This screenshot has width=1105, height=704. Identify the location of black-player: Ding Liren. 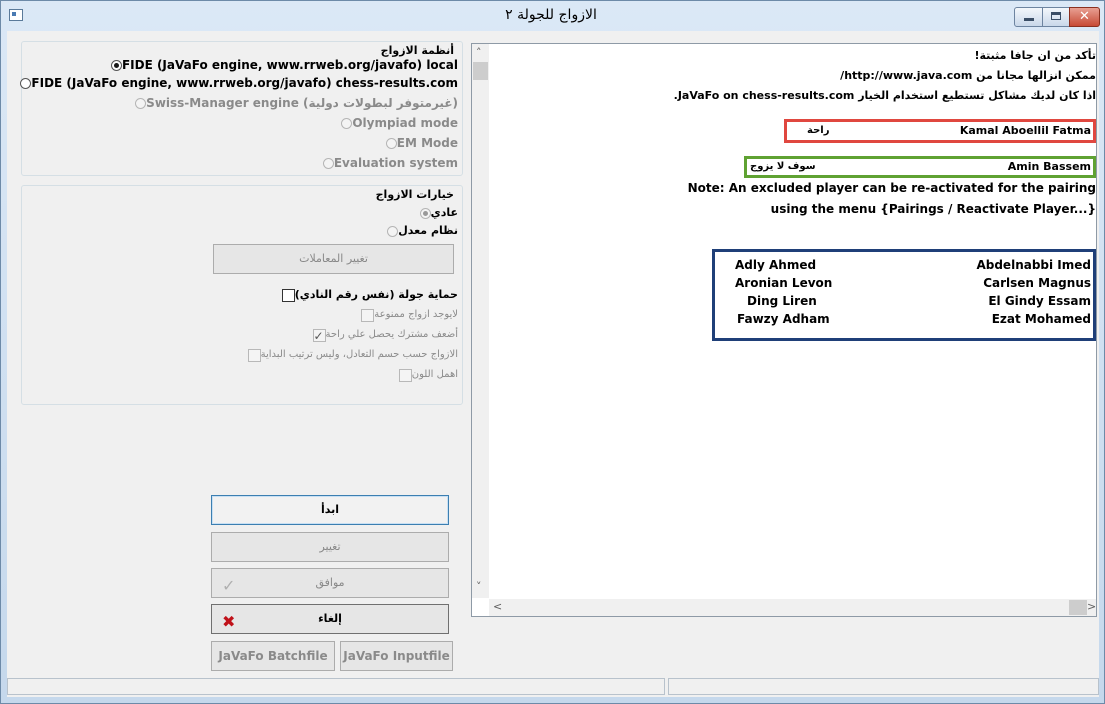
(782, 301).